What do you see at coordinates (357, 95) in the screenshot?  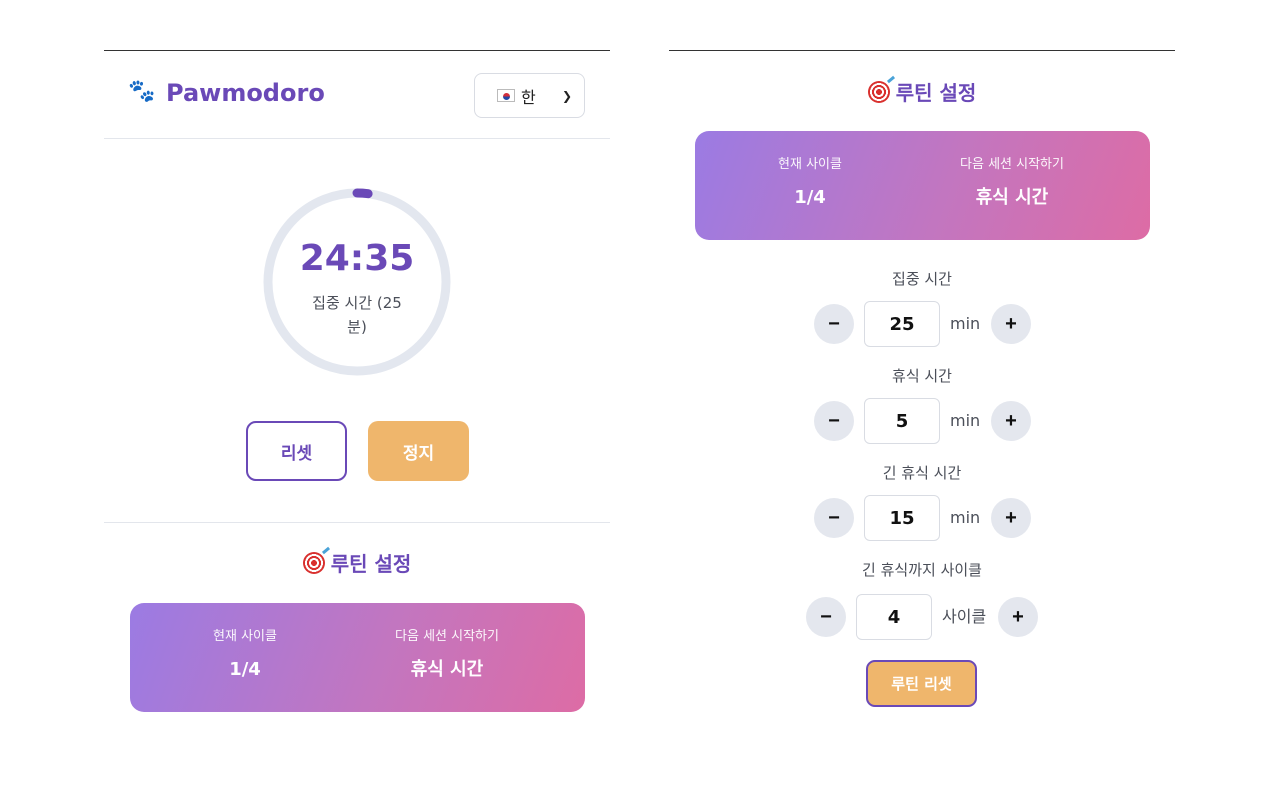 I see `app-header: 🐾 Pawmodoro 한 ❯` at bounding box center [357, 95].